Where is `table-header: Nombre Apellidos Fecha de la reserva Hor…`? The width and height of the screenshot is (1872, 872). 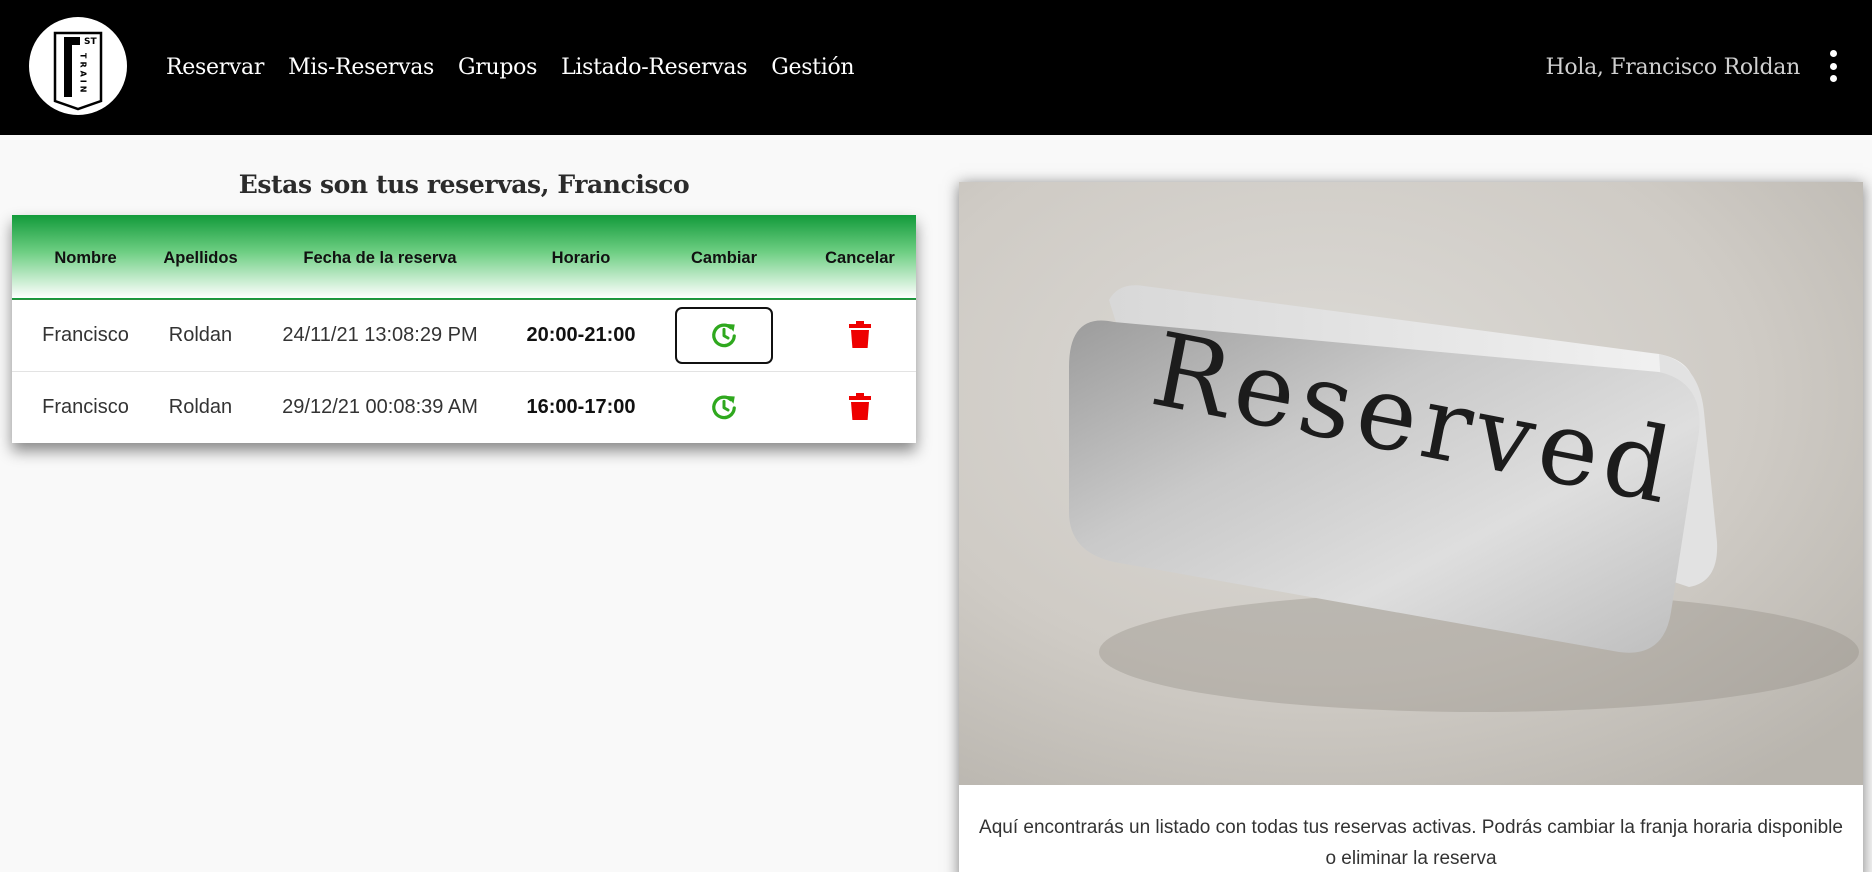
table-header: Nombre Apellidos Fecha de la reserva Hor… is located at coordinates (464, 257).